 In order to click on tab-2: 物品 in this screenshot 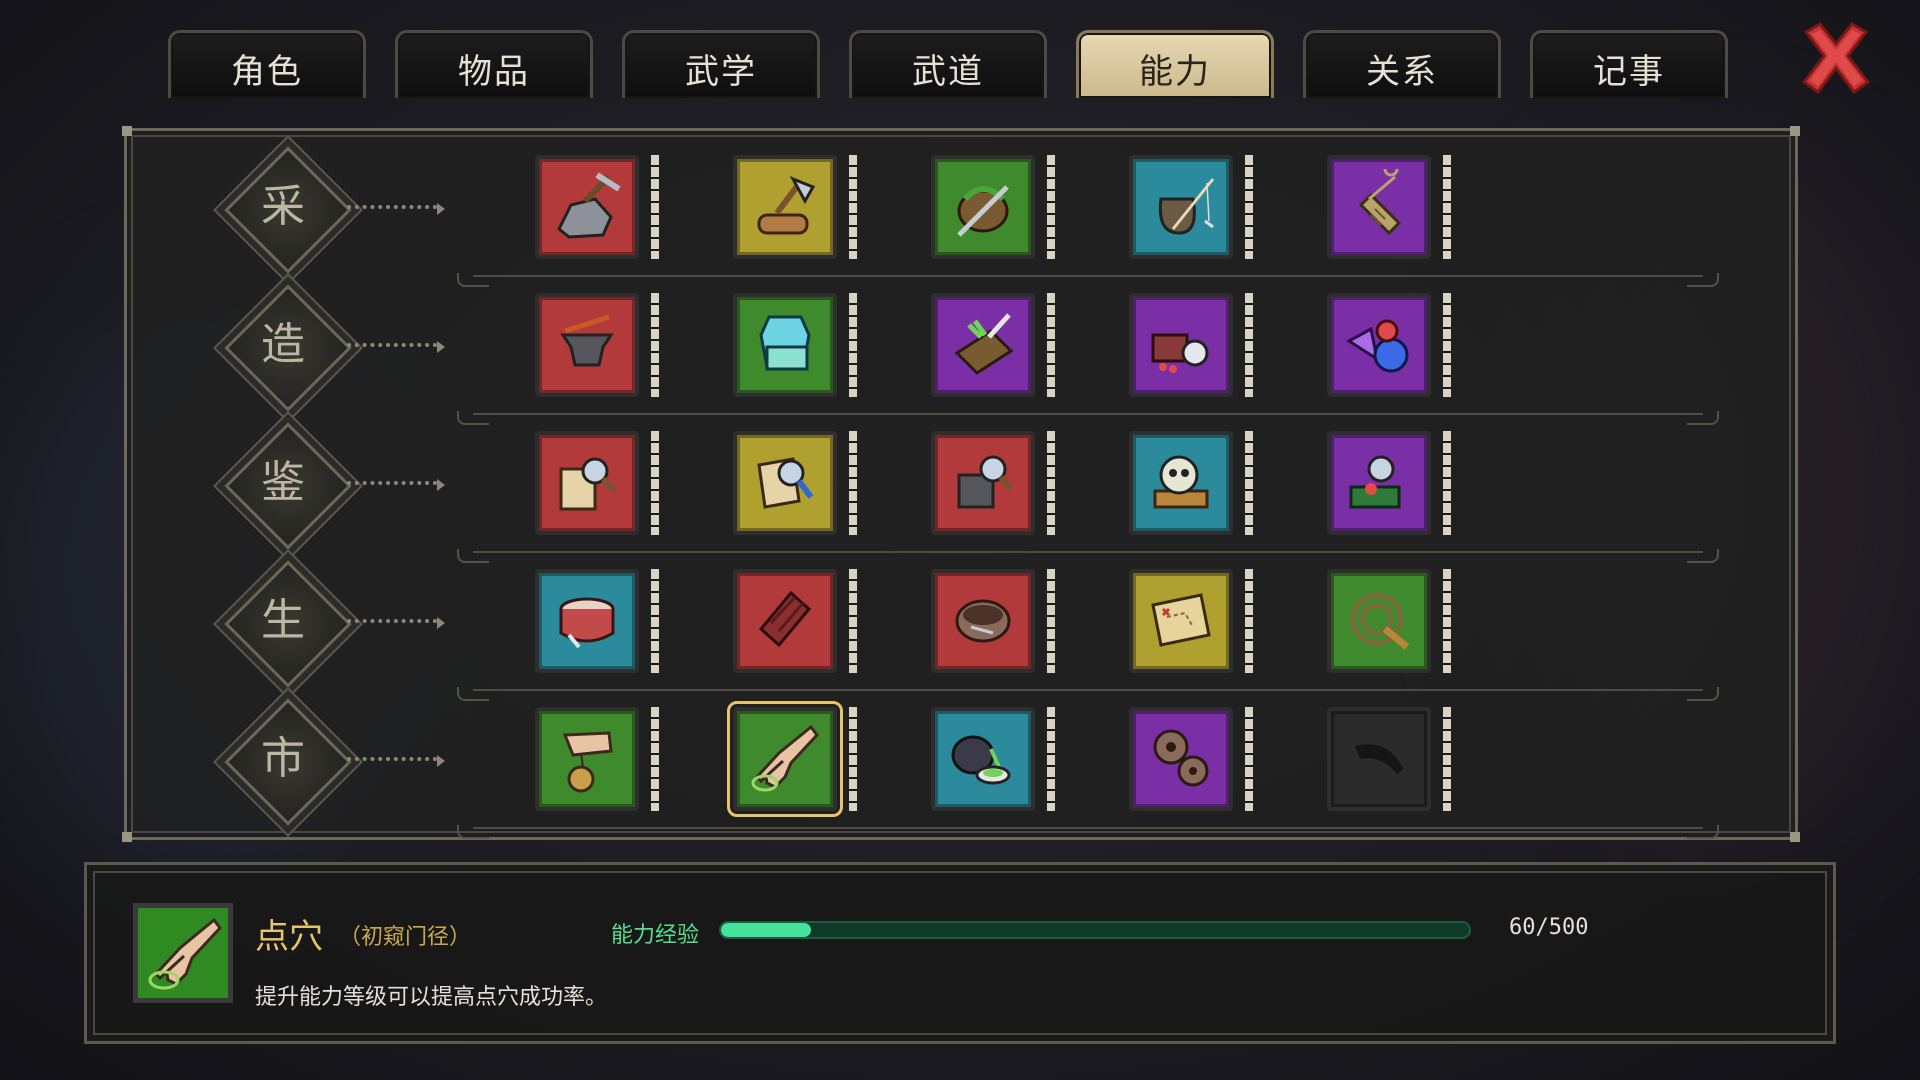, I will do `click(494, 64)`.